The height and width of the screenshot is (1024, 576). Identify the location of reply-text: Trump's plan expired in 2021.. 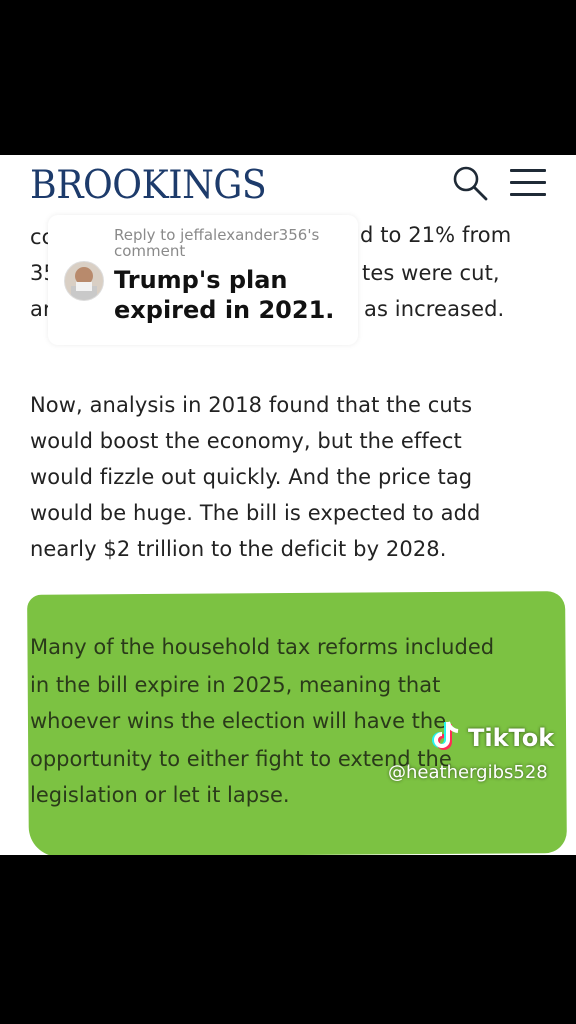
(224, 295).